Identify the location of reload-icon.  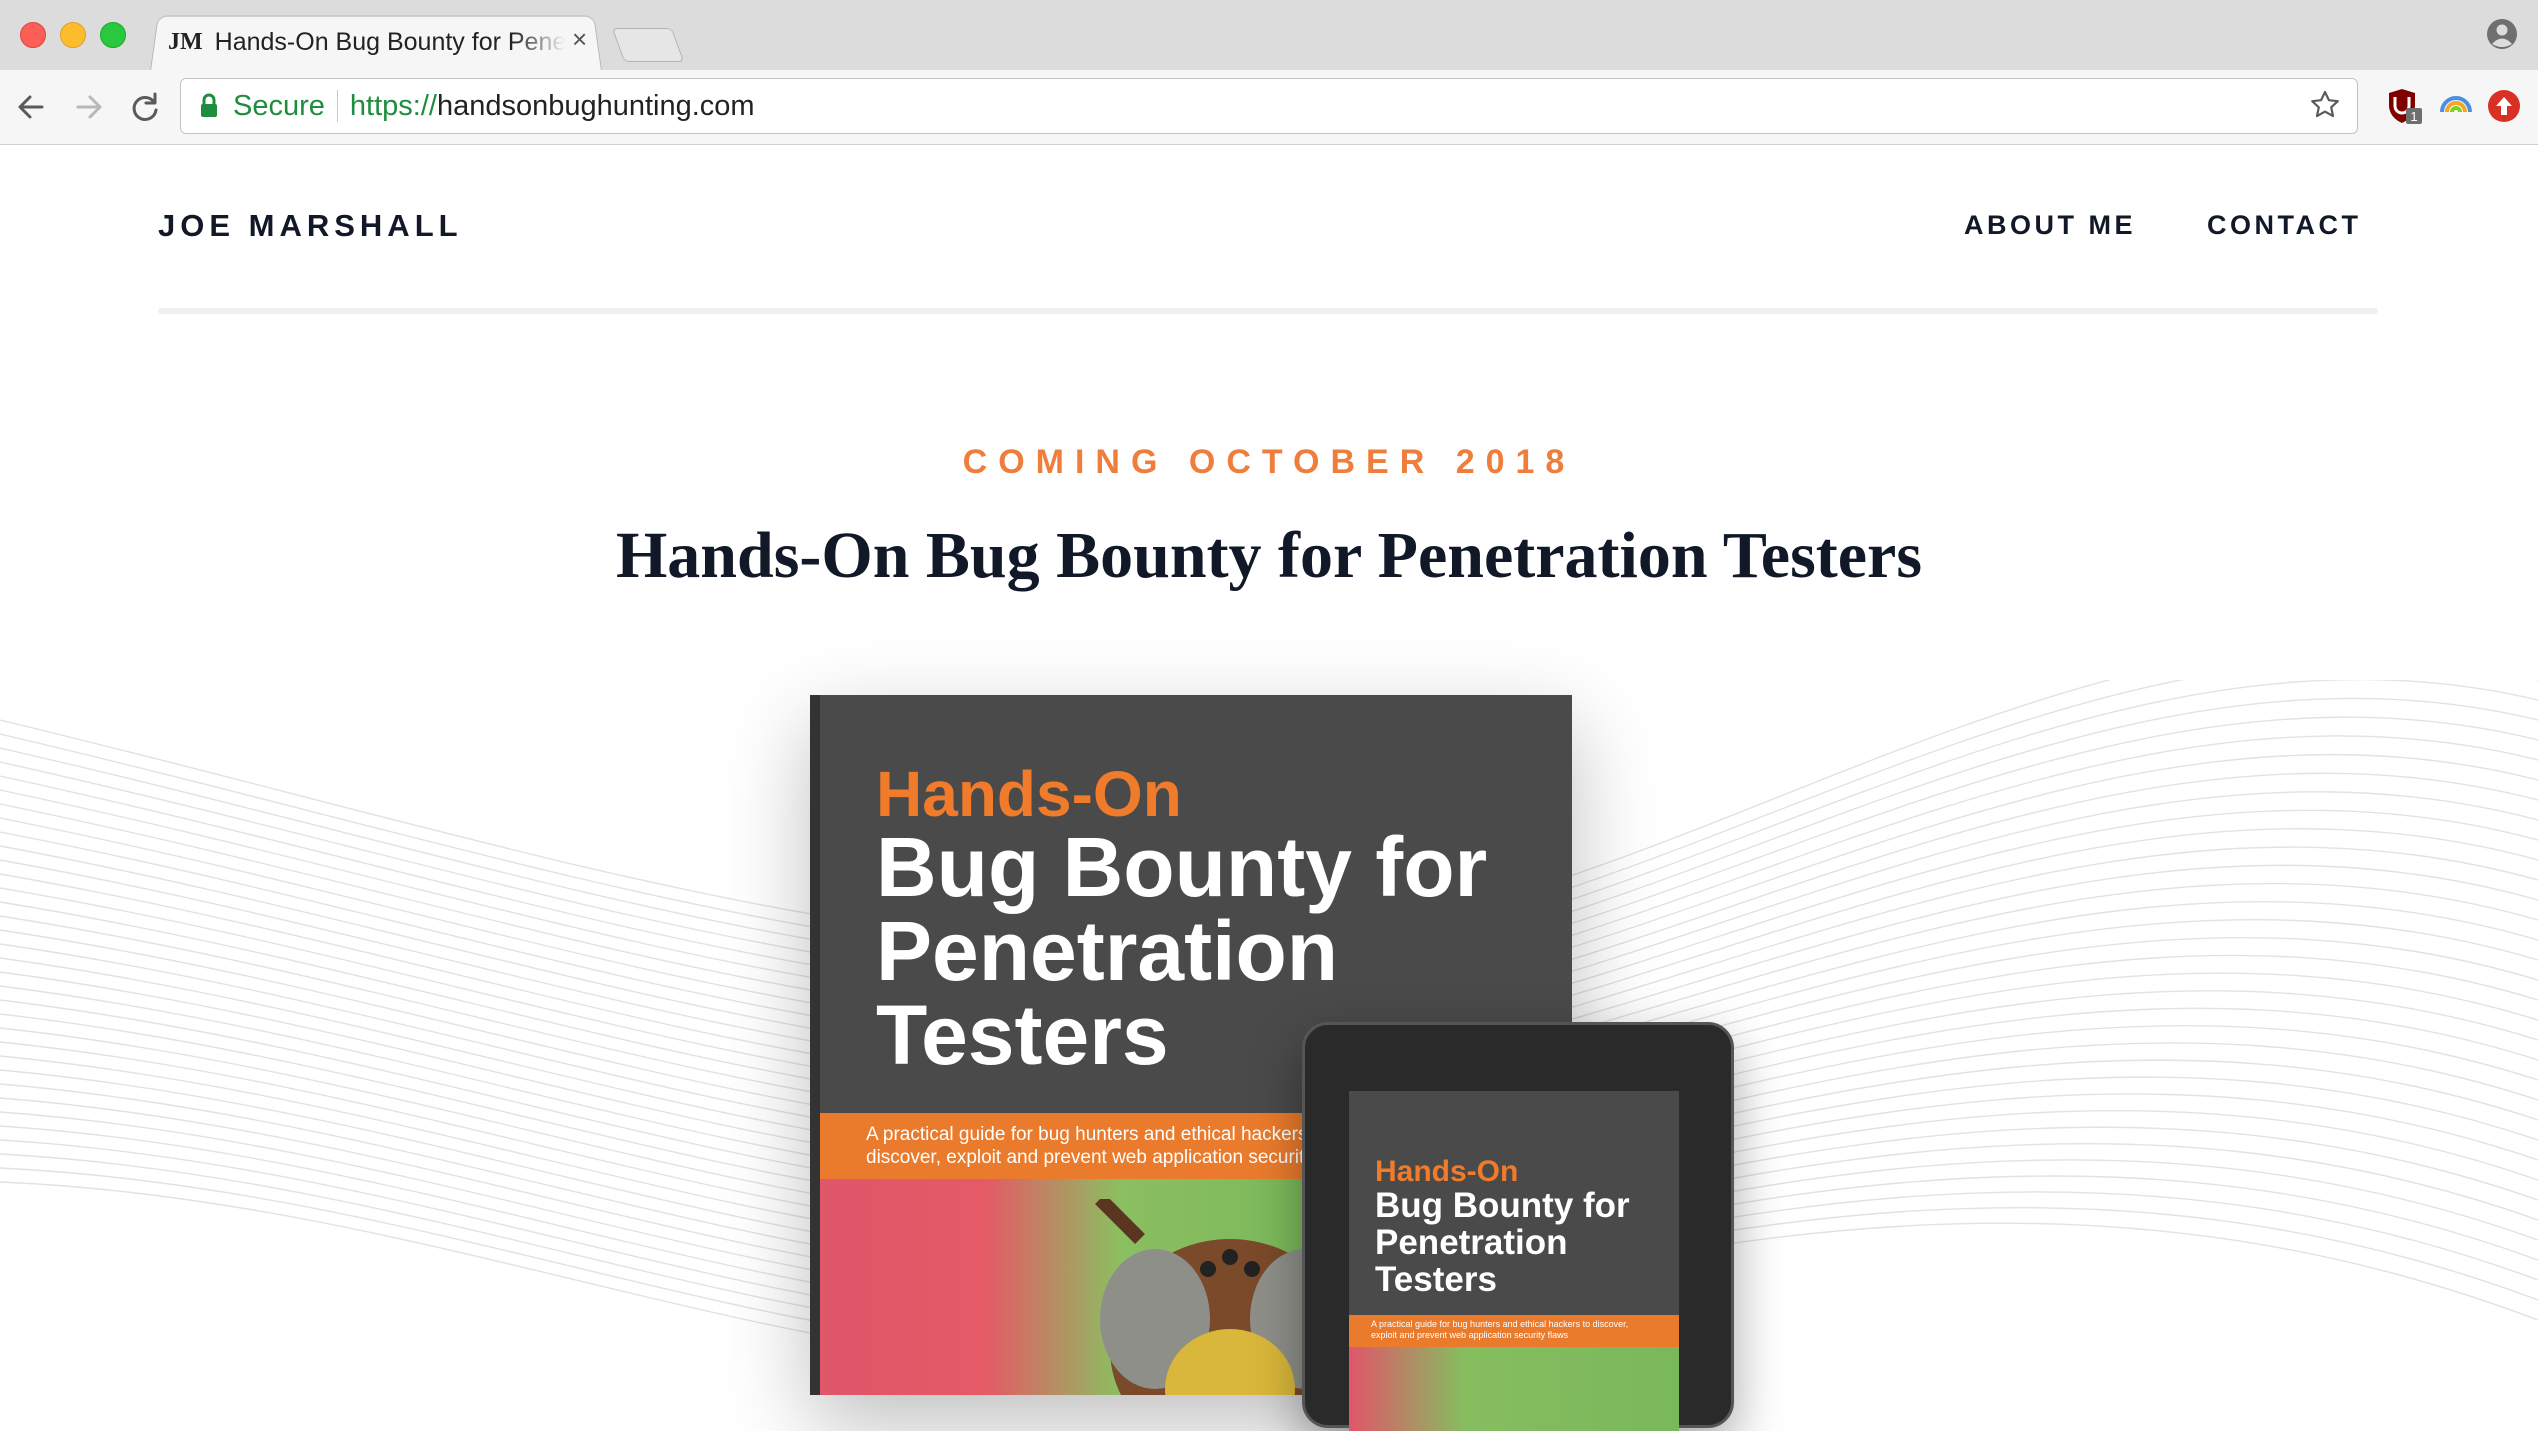
(145, 107).